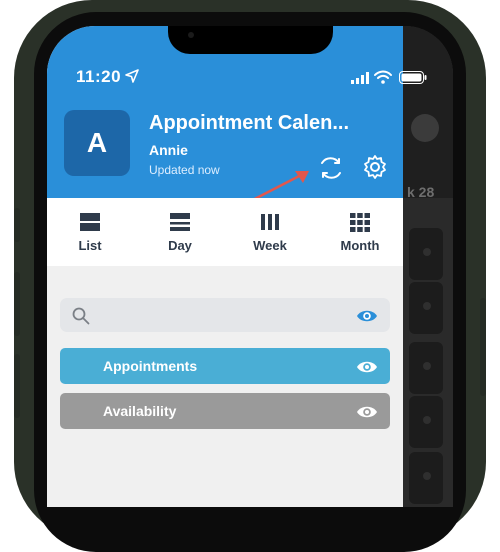  What do you see at coordinates (184, 170) in the screenshot?
I see `sync-status: Updated now` at bounding box center [184, 170].